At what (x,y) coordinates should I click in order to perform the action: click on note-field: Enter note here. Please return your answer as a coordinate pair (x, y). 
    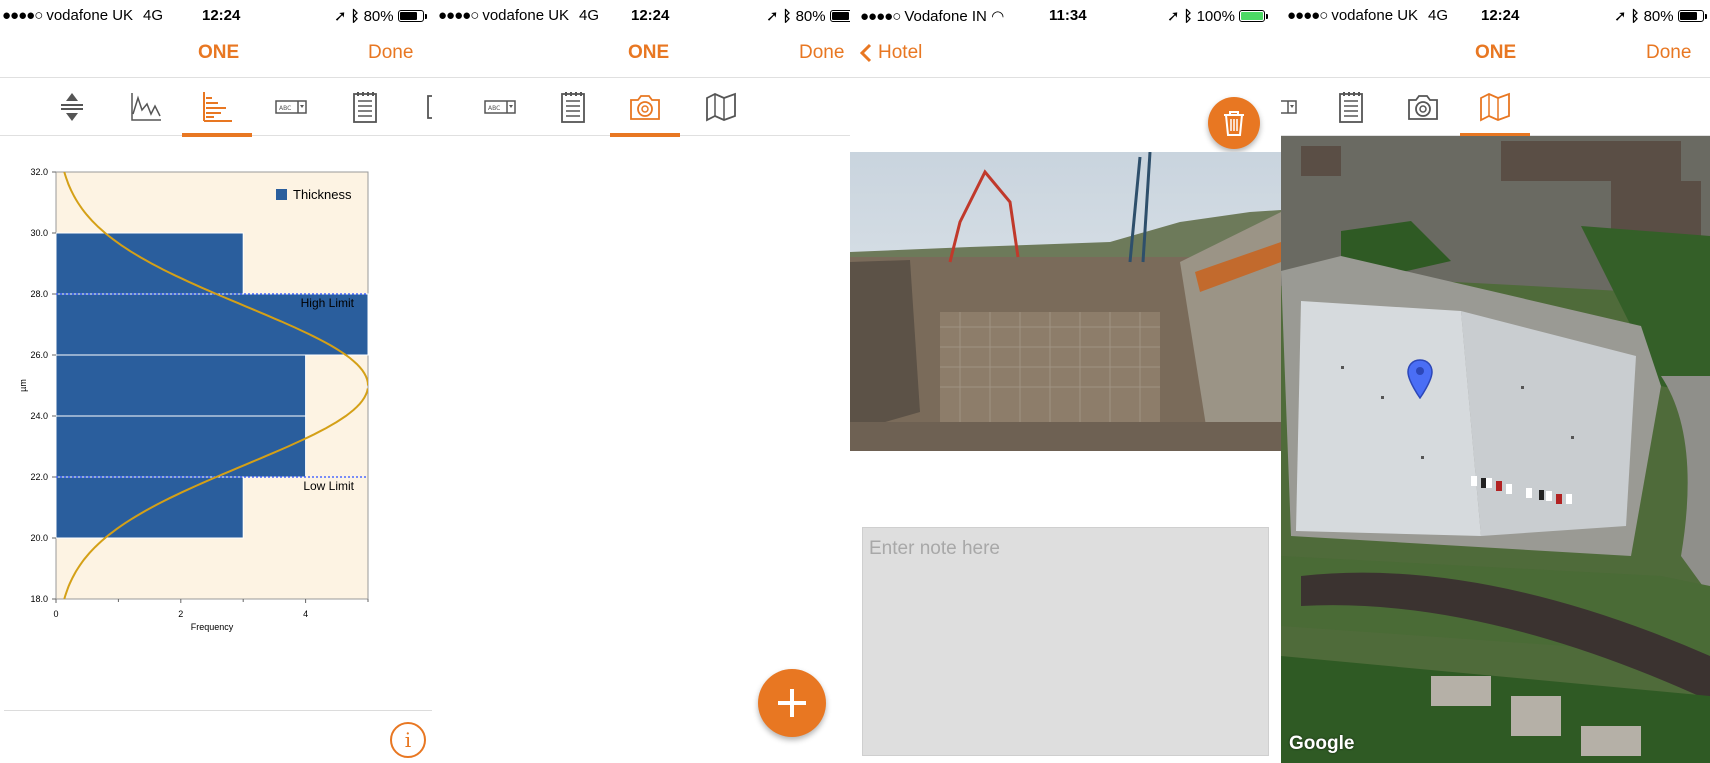
    Looking at the image, I should click on (1065, 641).